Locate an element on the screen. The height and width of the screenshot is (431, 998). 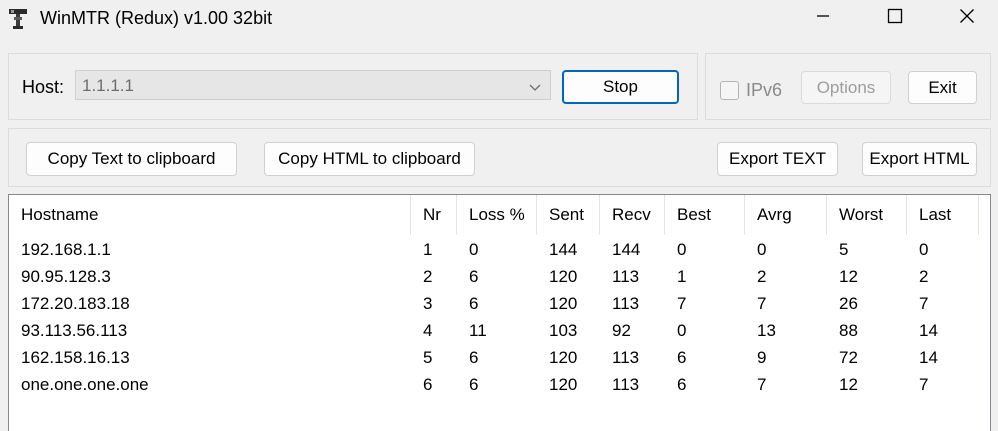
column-header-recv: Recv is located at coordinates (632, 215).